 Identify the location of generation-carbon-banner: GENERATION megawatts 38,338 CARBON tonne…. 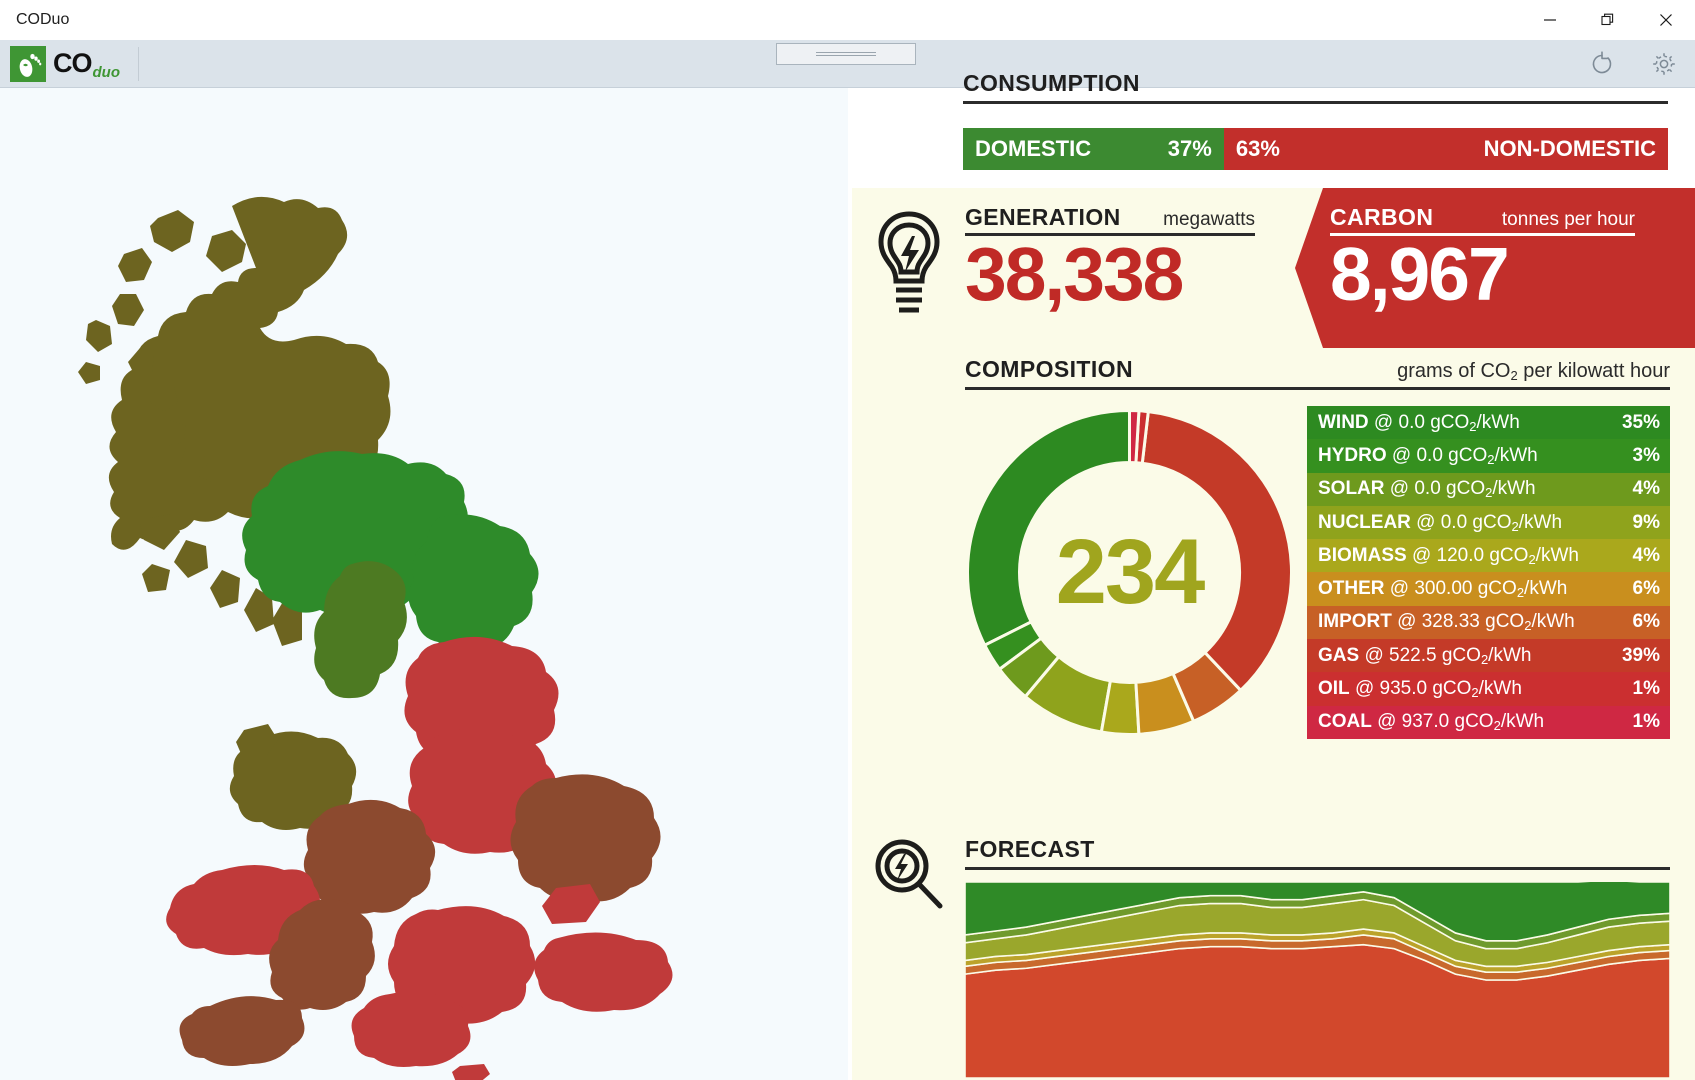
(1273, 268).